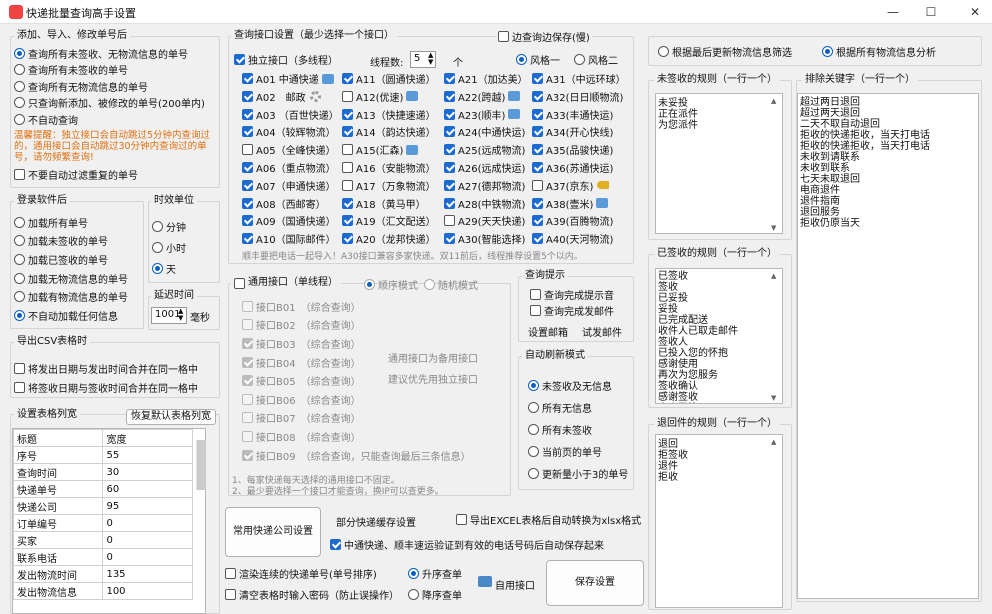 The height and width of the screenshot is (614, 992). Describe the element at coordinates (109, 70) in the screenshot. I see `import-option: 查询所有未签收的单号` at that location.